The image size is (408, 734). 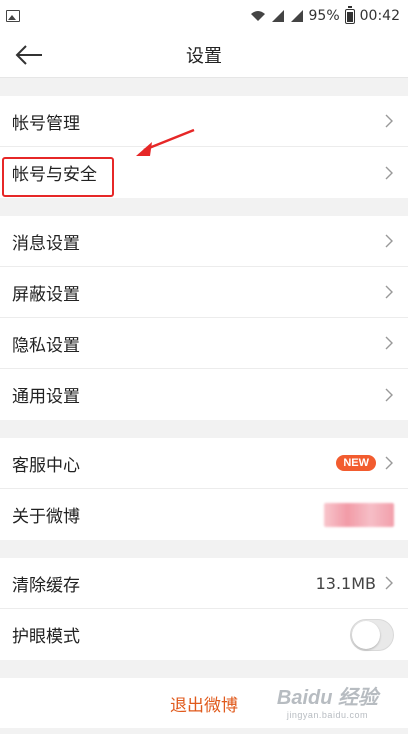 What do you see at coordinates (277, 16) in the screenshot?
I see `signal-icon` at bounding box center [277, 16].